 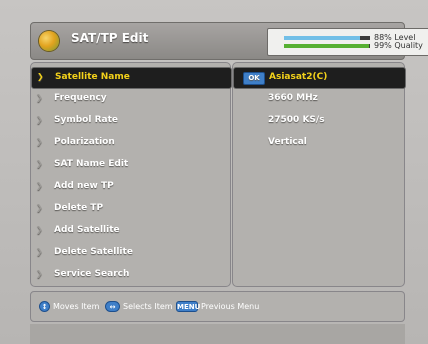 What do you see at coordinates (49, 41) in the screenshot?
I see `satellite-logo-icon` at bounding box center [49, 41].